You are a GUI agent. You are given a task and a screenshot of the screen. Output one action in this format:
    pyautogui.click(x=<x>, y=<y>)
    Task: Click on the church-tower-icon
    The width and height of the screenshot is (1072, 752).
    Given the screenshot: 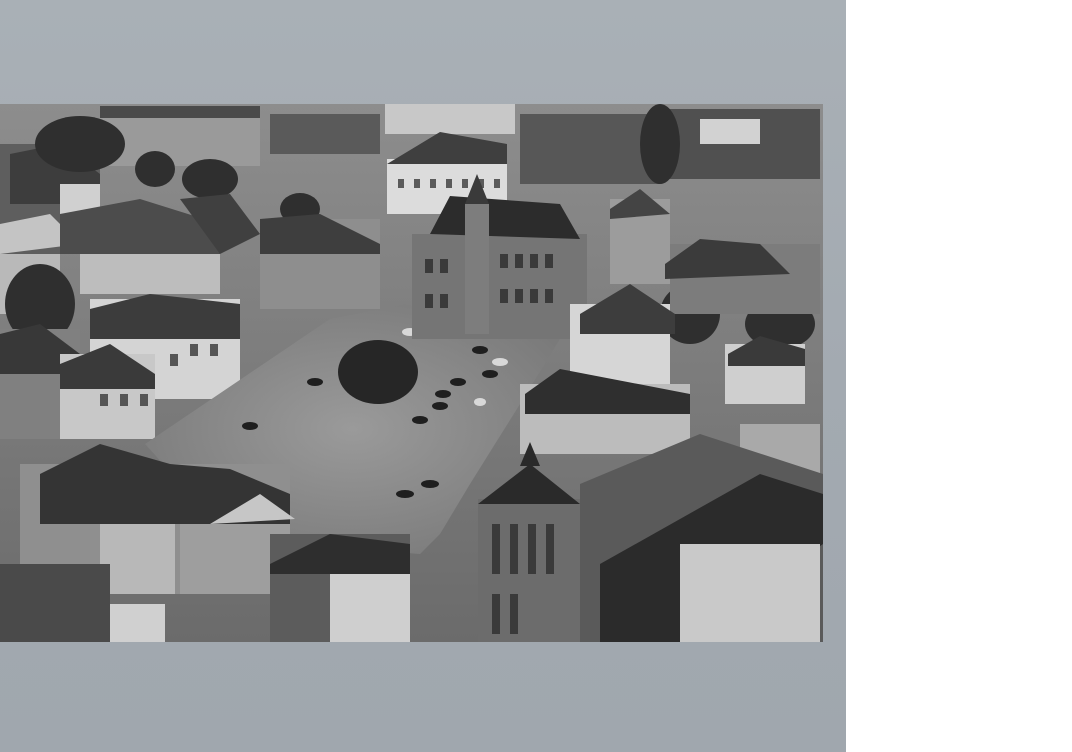 What is the action you would take?
    pyautogui.click(x=650, y=538)
    